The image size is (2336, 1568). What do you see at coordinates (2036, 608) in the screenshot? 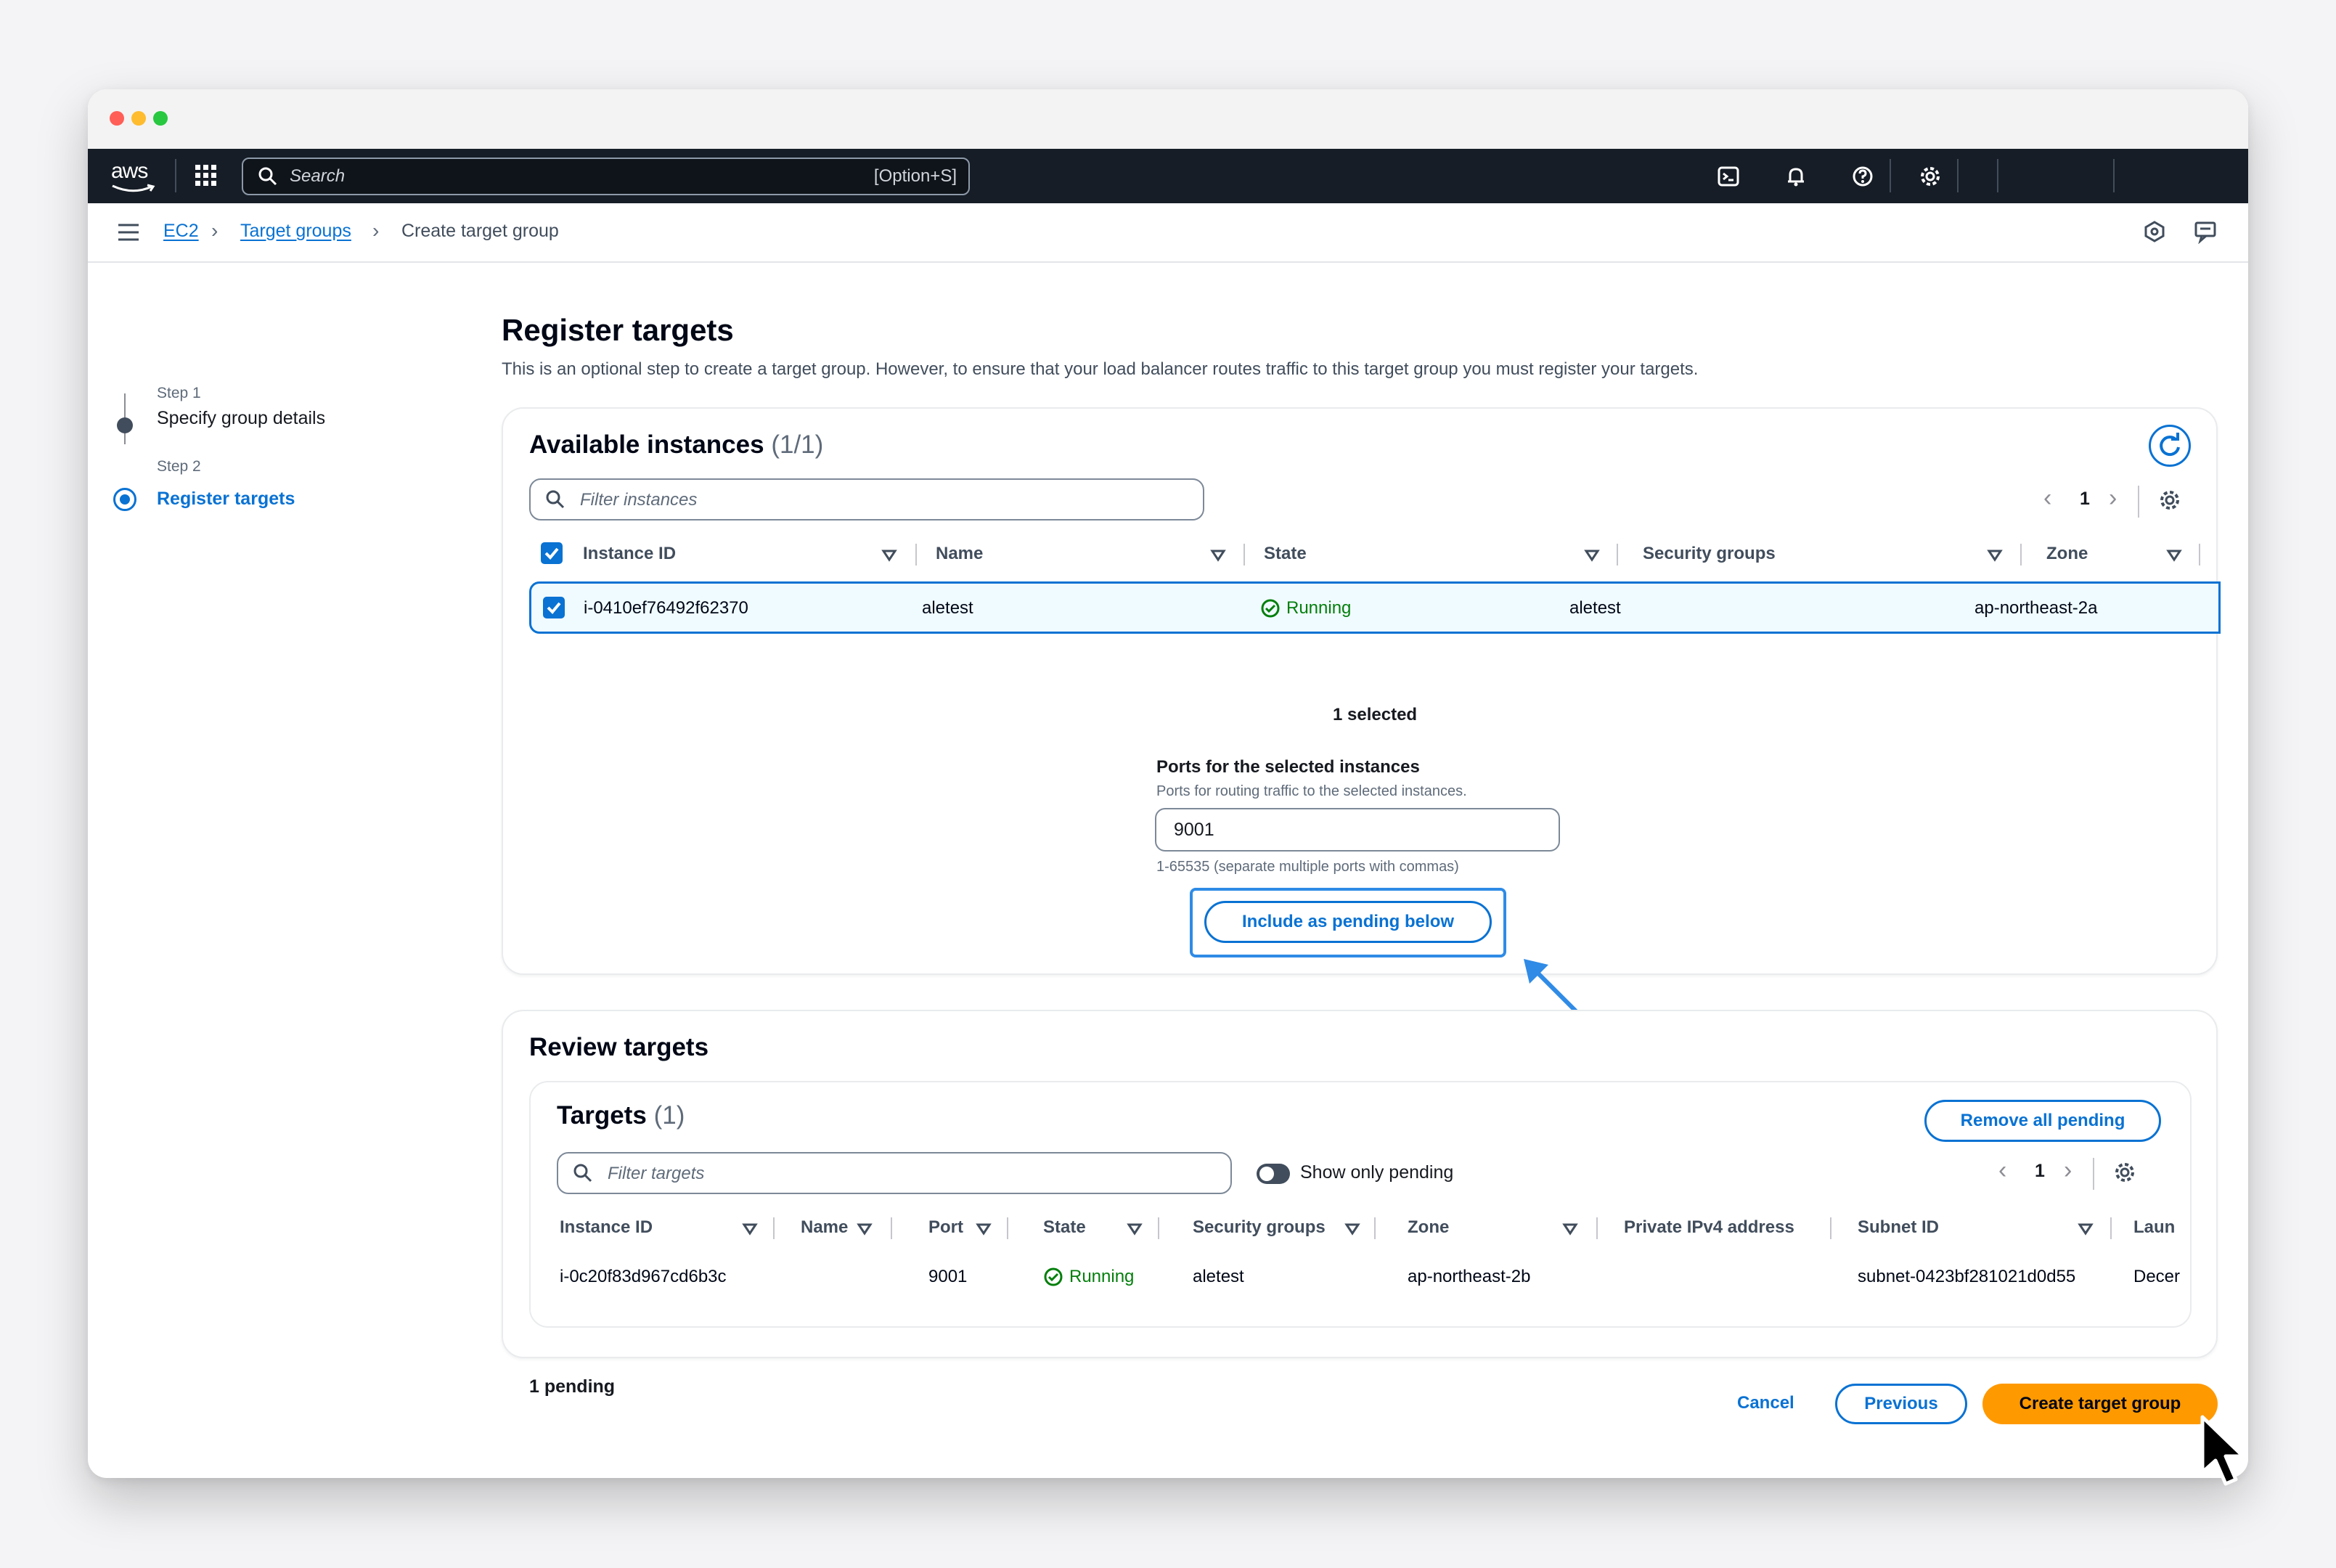
I see `cell-zone: ap-northeast-2a` at bounding box center [2036, 608].